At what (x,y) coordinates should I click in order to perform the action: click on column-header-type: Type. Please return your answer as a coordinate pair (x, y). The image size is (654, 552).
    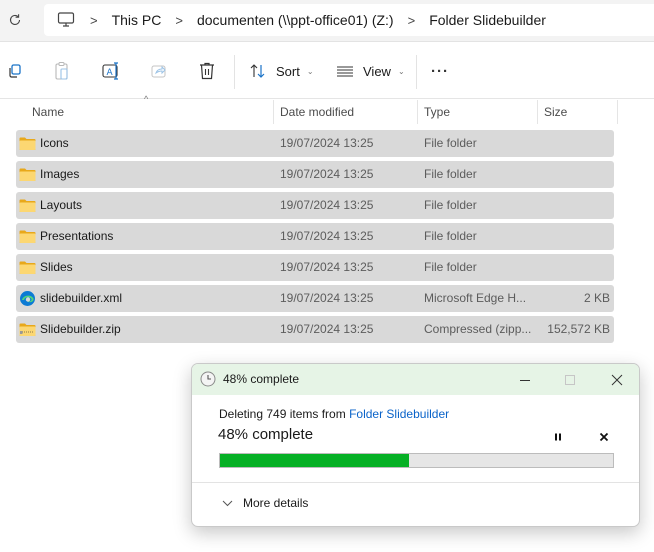
    Looking at the image, I should click on (477, 112).